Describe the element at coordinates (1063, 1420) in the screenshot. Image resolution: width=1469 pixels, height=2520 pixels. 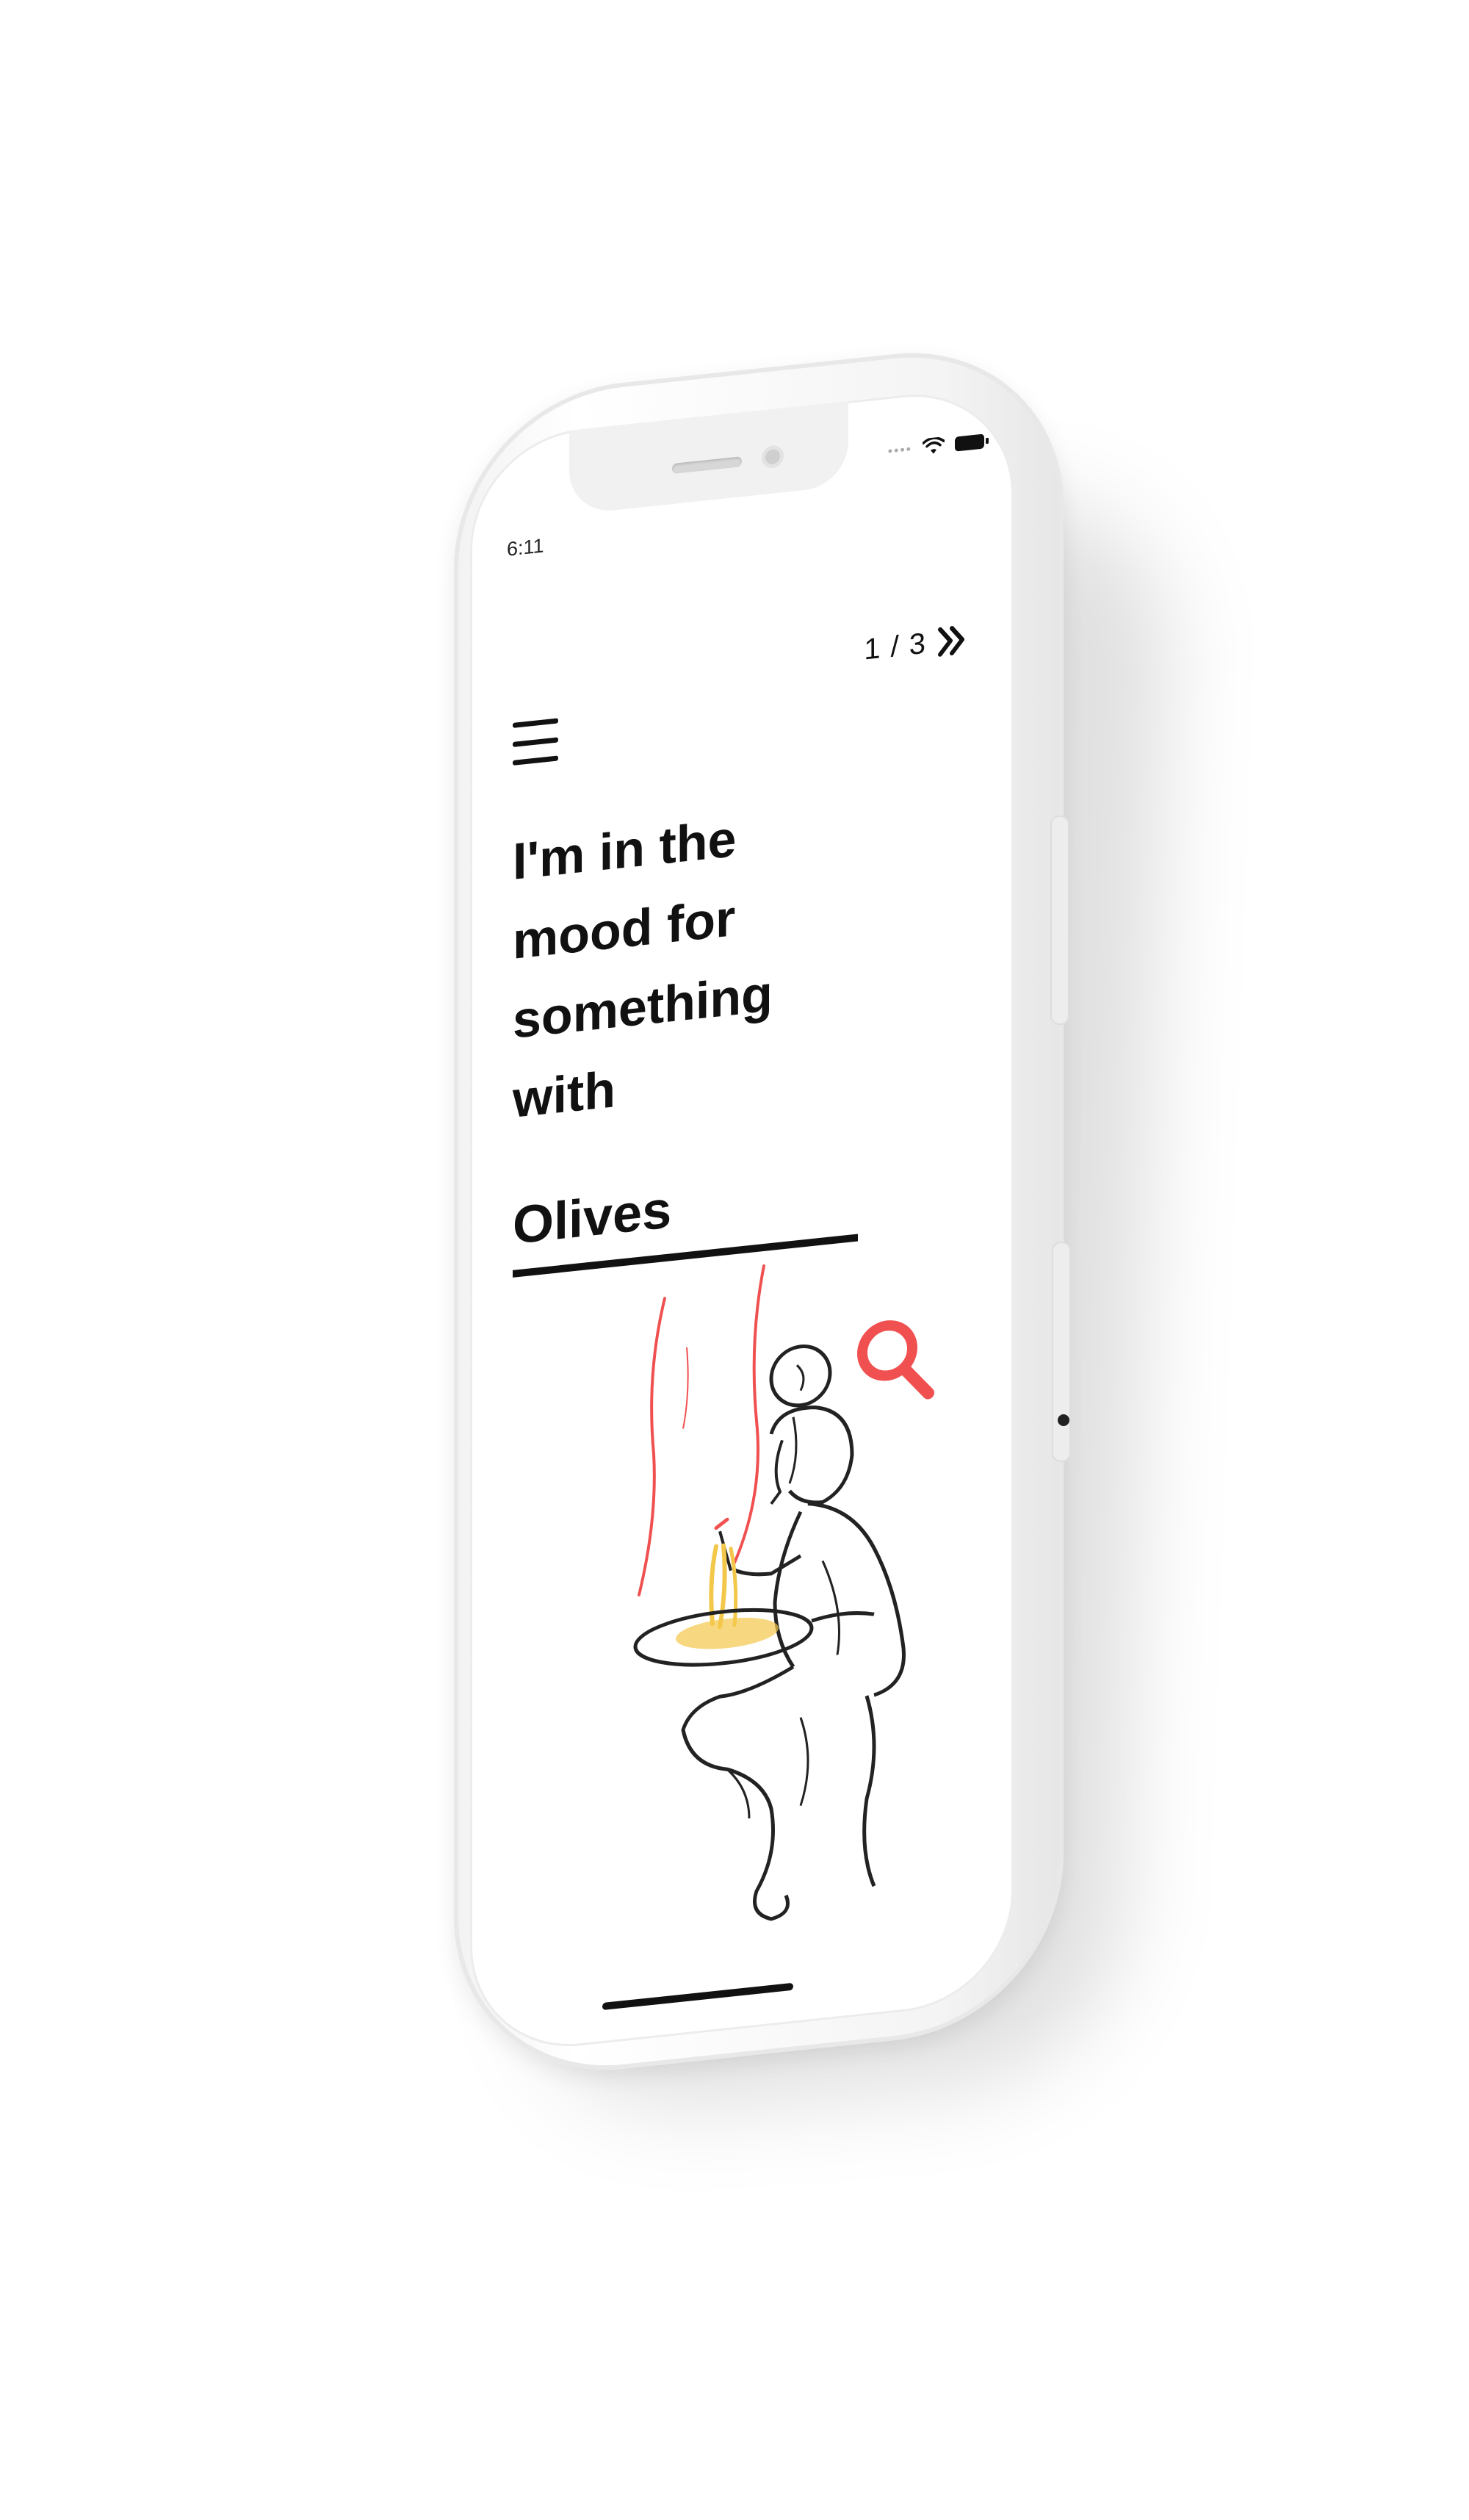
I see `side-sensor` at that location.